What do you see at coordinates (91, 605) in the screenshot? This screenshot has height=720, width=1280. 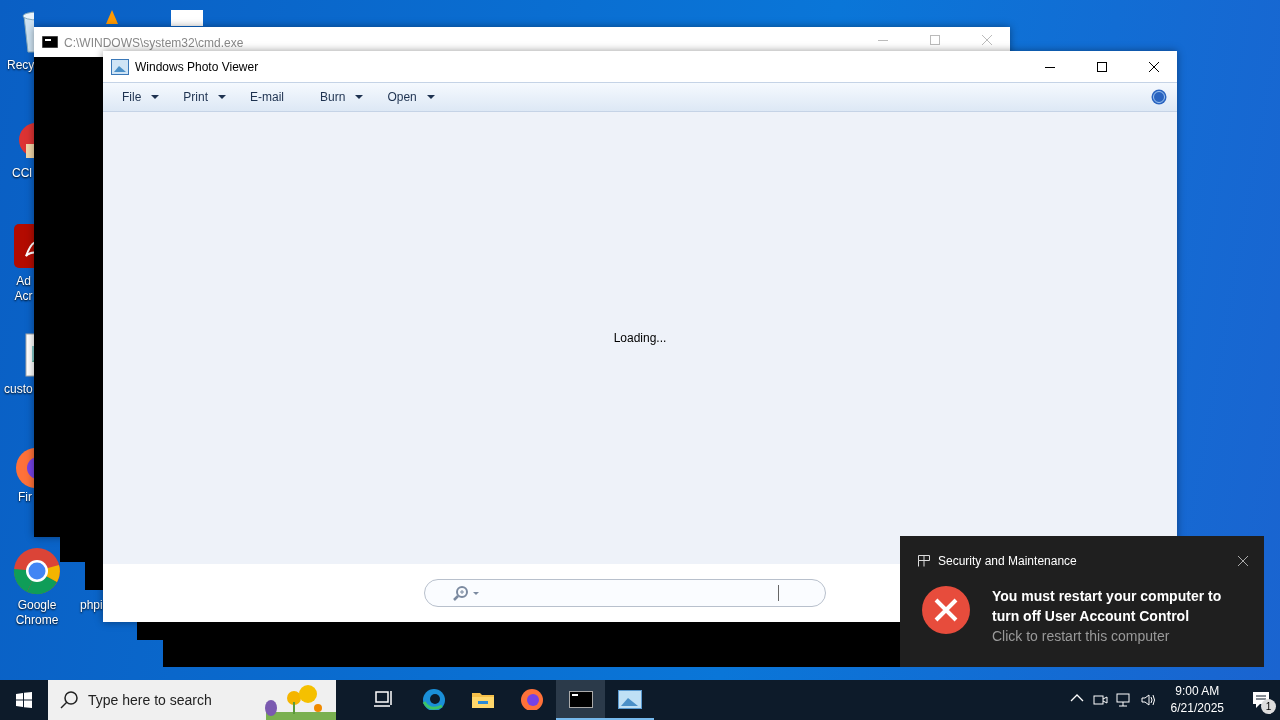 I see `icon-label: phpi` at bounding box center [91, 605].